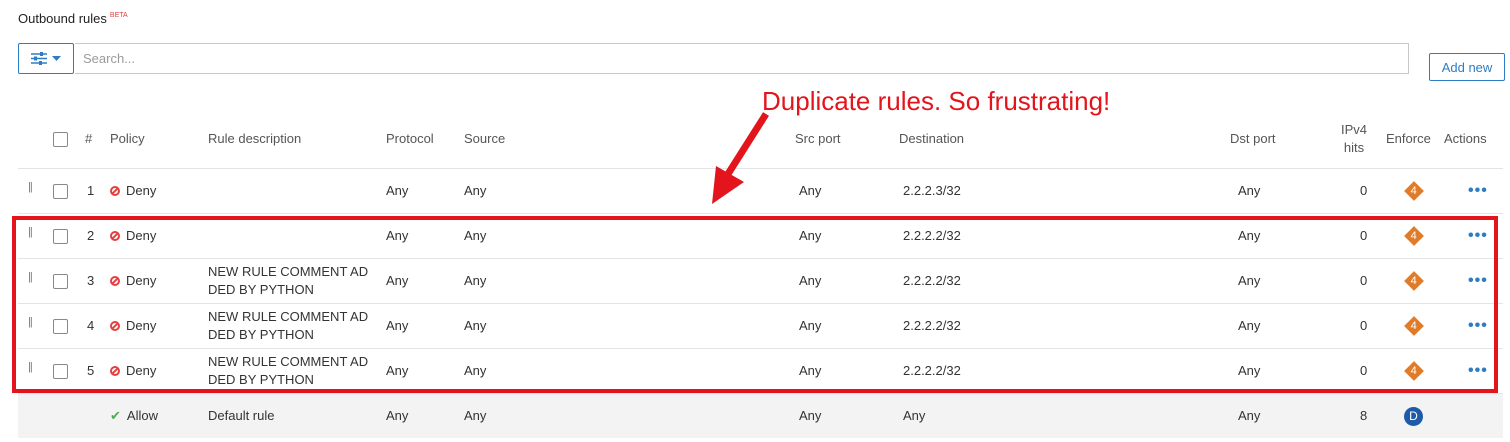 This screenshot has height=442, width=1510. Describe the element at coordinates (1353, 129) in the screenshot. I see `col-header-ipv4-hits-line1: IPv4` at that location.